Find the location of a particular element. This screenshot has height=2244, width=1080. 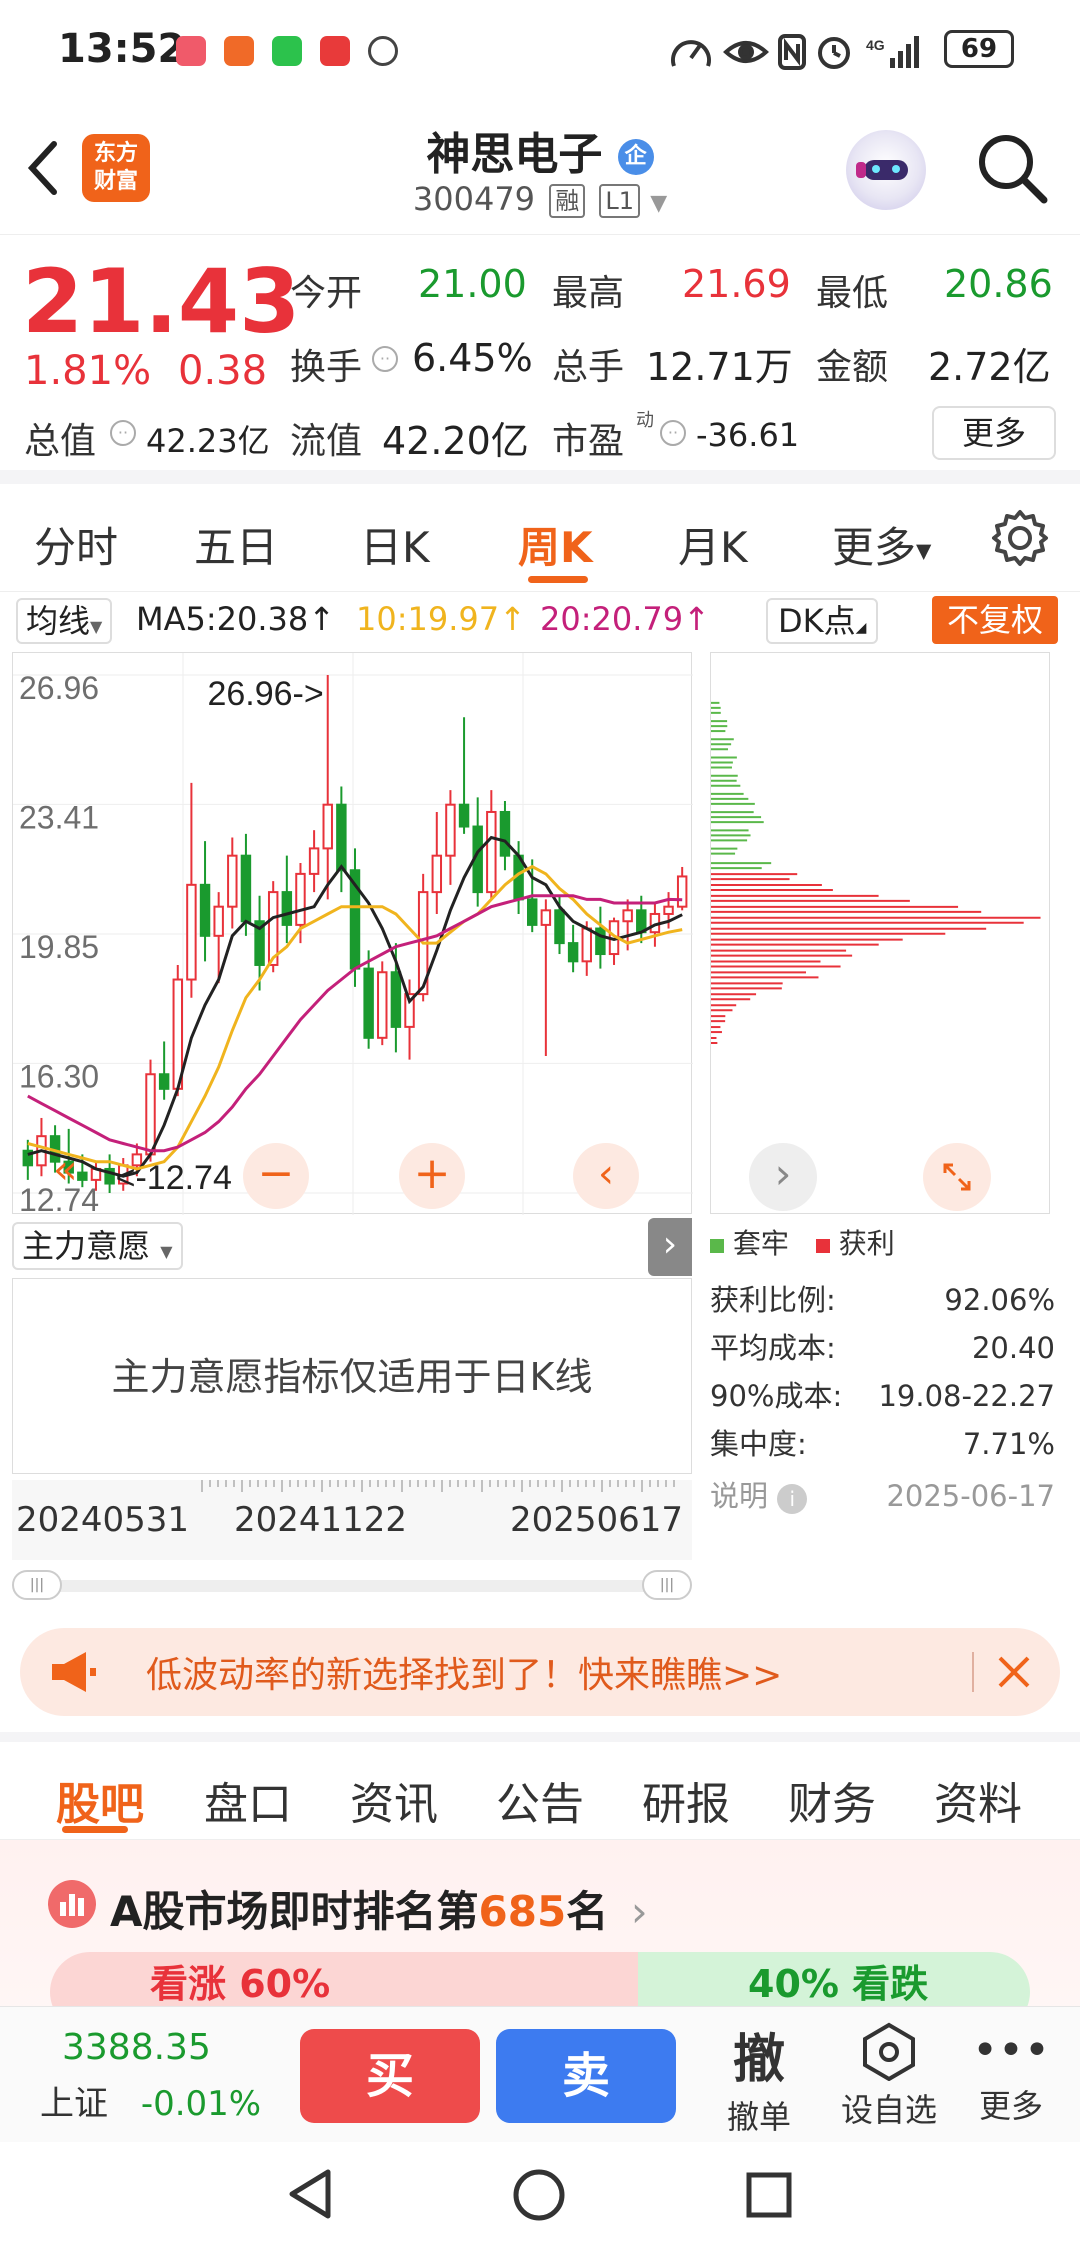

slider-track is located at coordinates (352, 1586).